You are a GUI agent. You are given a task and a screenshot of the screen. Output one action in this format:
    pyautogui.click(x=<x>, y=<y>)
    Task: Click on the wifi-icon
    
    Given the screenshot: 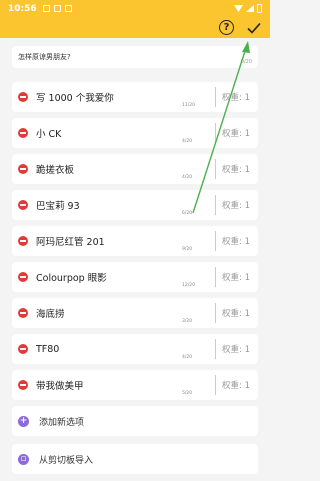 What is the action you would take?
    pyautogui.click(x=238, y=8)
    